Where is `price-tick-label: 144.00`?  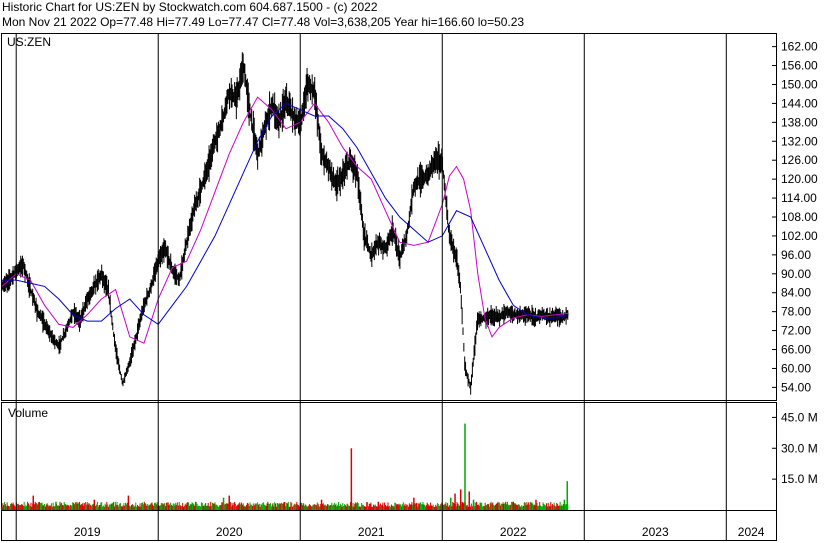
price-tick-label: 144.00 is located at coordinates (799, 103).